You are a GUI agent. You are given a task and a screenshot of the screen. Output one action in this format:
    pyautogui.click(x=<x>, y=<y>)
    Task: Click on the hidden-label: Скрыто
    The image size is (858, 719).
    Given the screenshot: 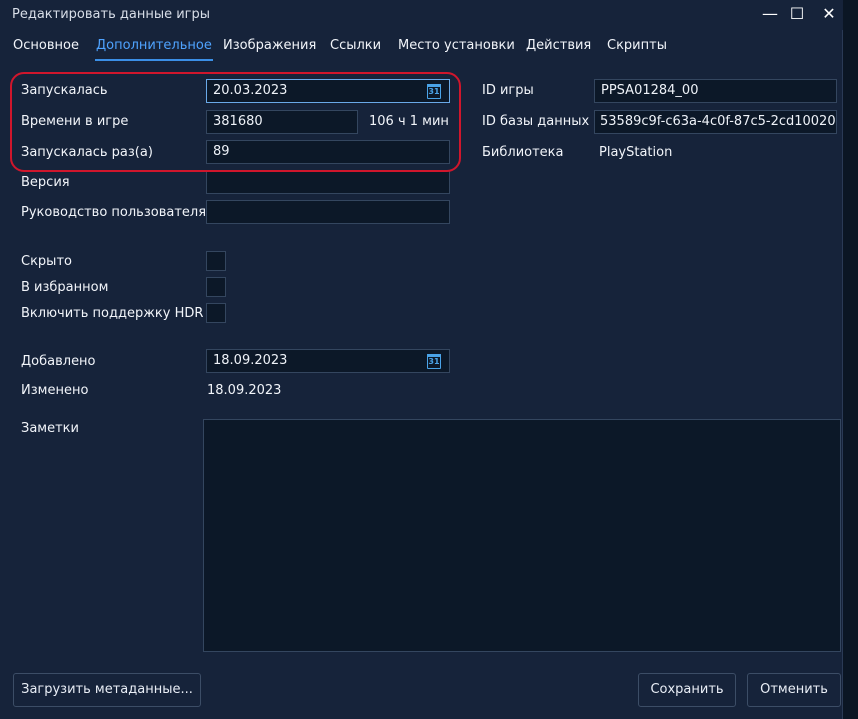 What is the action you would take?
    pyautogui.click(x=46, y=261)
    